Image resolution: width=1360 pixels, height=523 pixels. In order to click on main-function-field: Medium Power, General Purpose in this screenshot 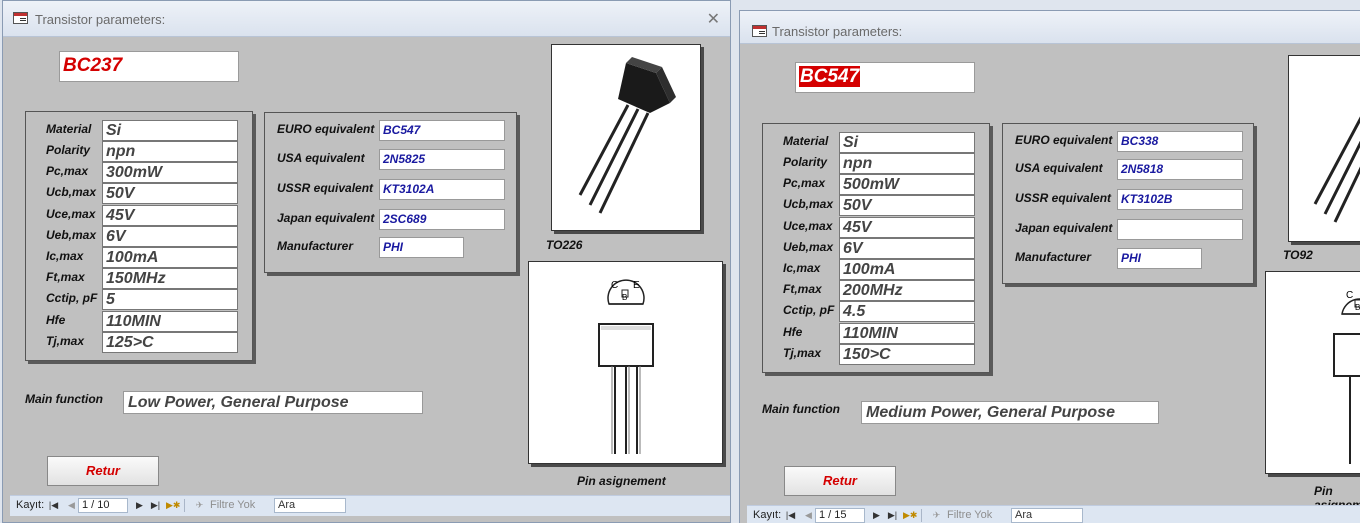, I will do `click(1010, 412)`.